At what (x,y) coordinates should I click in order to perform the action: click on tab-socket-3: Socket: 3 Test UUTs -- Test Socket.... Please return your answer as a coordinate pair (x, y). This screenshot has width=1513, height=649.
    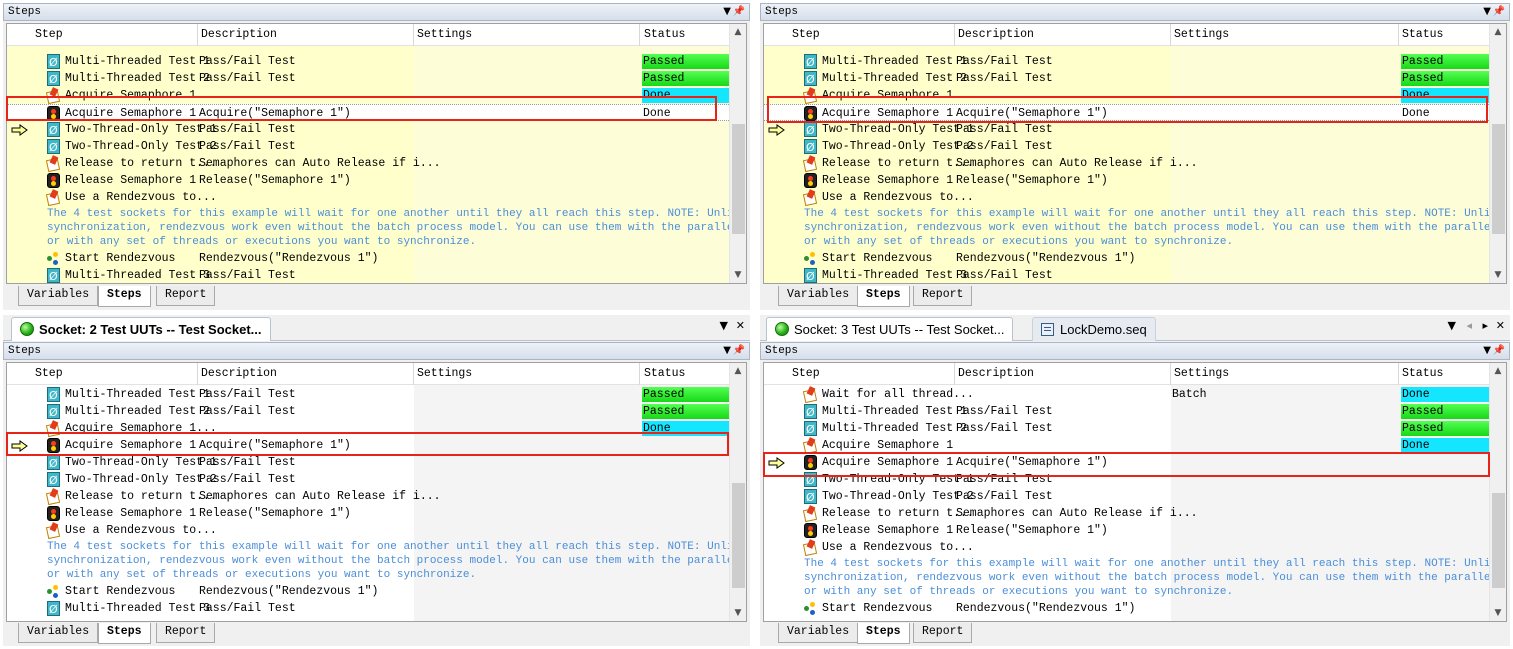
    Looking at the image, I should click on (890, 329).